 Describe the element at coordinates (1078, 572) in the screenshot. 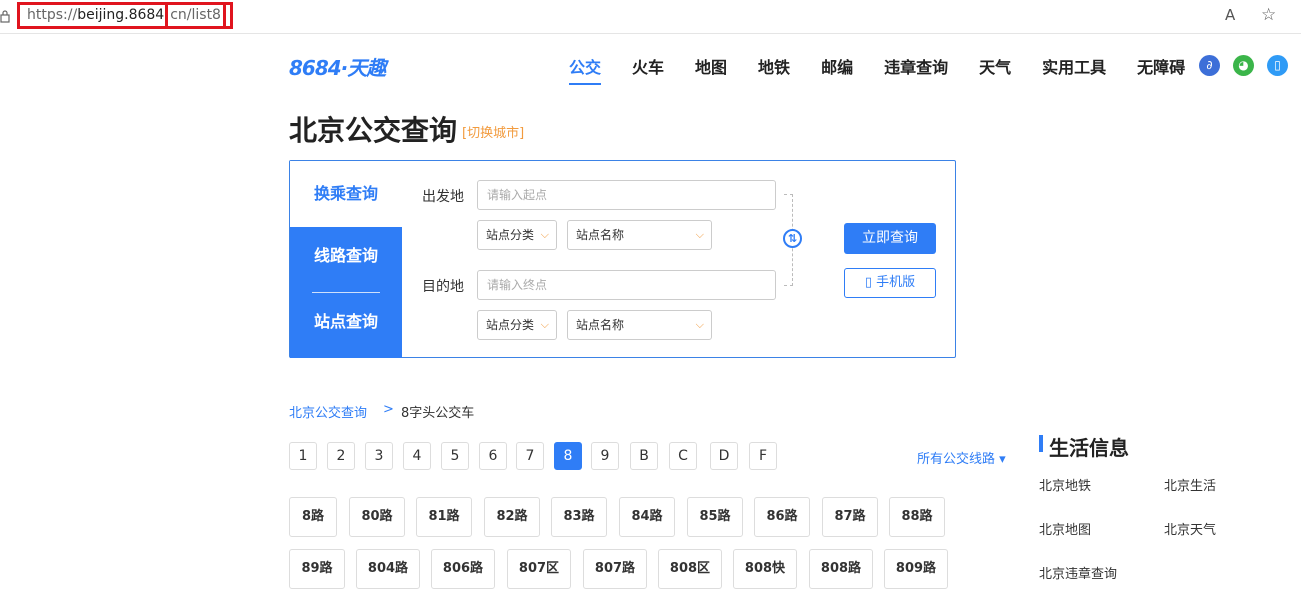

I see `side-link: 北京违章查询` at that location.